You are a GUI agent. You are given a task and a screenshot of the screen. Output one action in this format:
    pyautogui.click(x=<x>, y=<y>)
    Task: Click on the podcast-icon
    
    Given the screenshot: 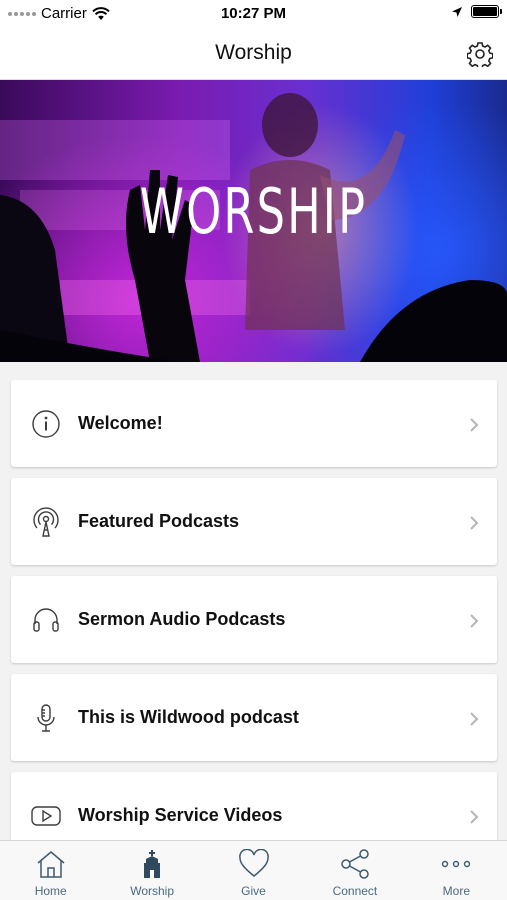 What is the action you would take?
    pyautogui.click(x=46, y=522)
    